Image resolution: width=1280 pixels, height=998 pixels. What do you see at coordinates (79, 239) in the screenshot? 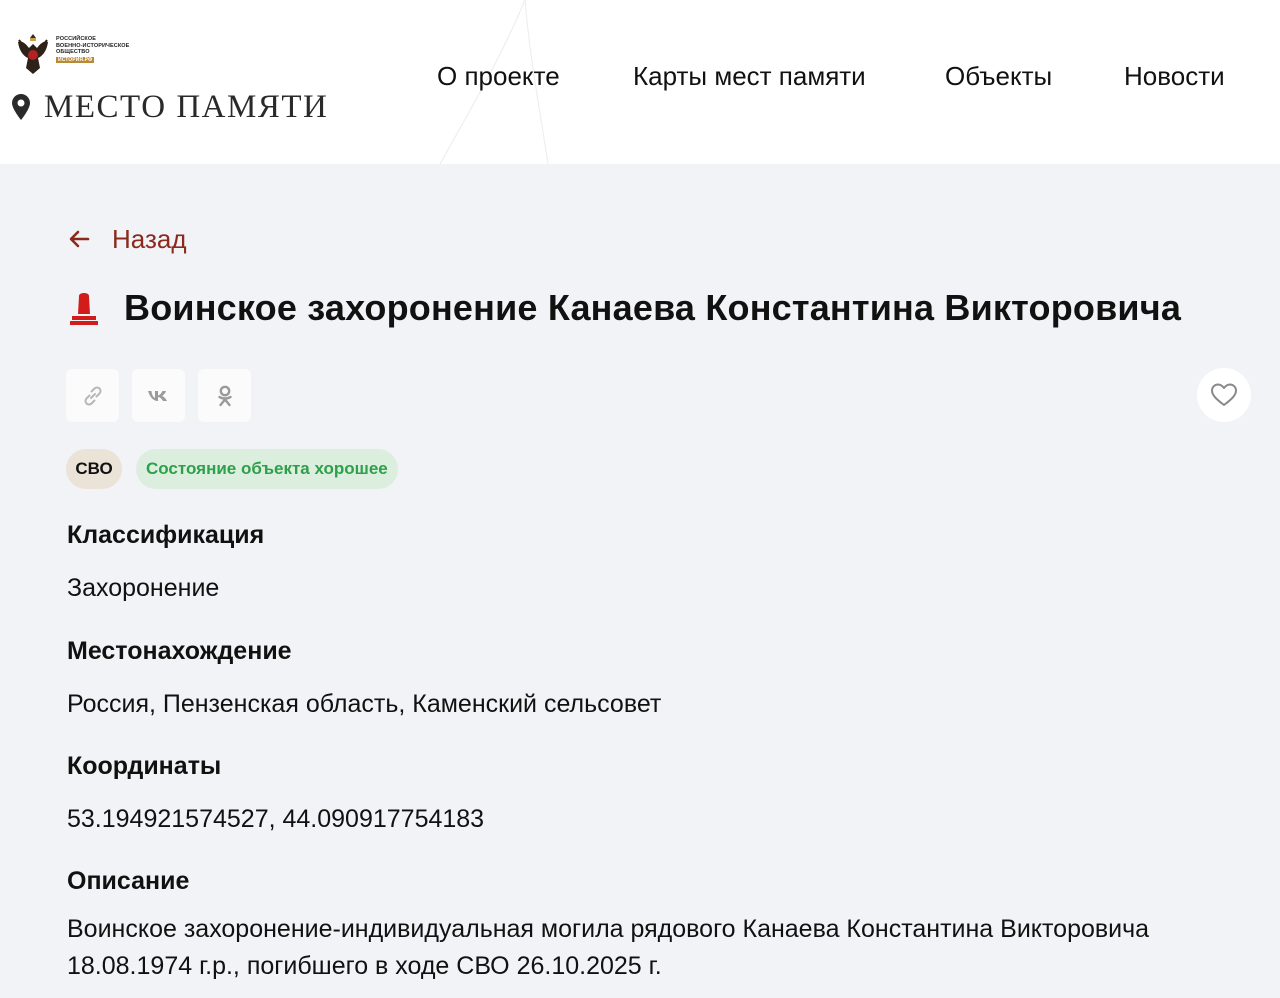
I see `arrow-left-icon` at bounding box center [79, 239].